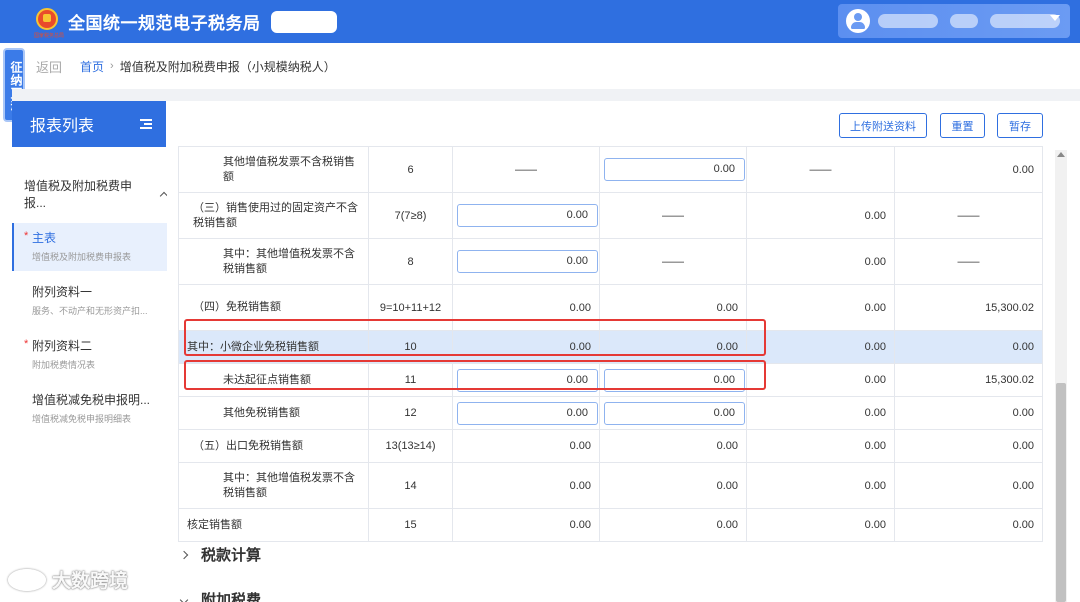  I want to click on row-number: 7(7≥8), so click(410, 215).